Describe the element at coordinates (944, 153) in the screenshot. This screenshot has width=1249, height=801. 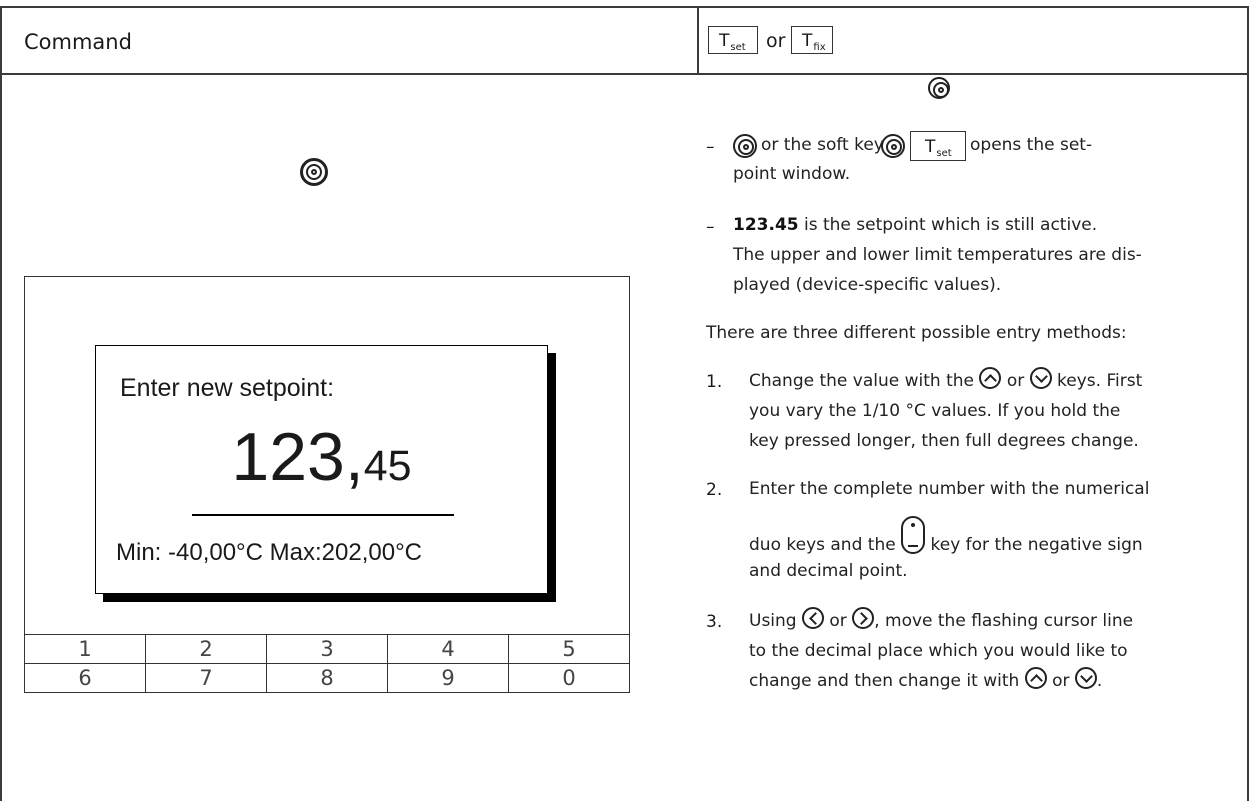
I see `inline-tset-sub: set` at that location.